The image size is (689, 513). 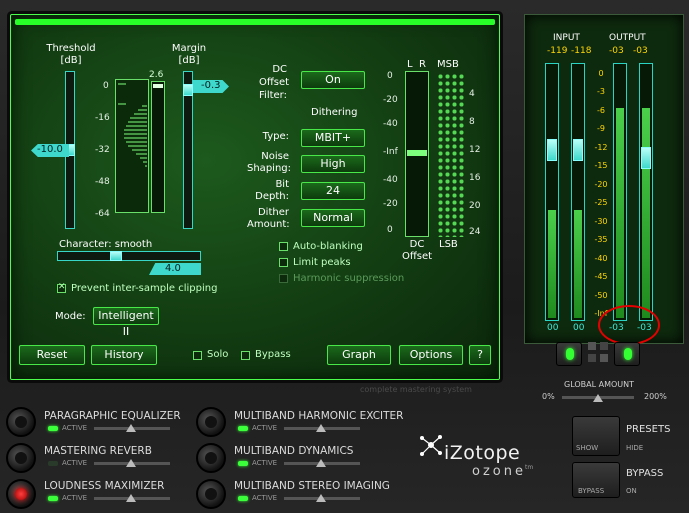 What do you see at coordinates (218, 354) in the screenshot?
I see `solo-label: Solo` at bounding box center [218, 354].